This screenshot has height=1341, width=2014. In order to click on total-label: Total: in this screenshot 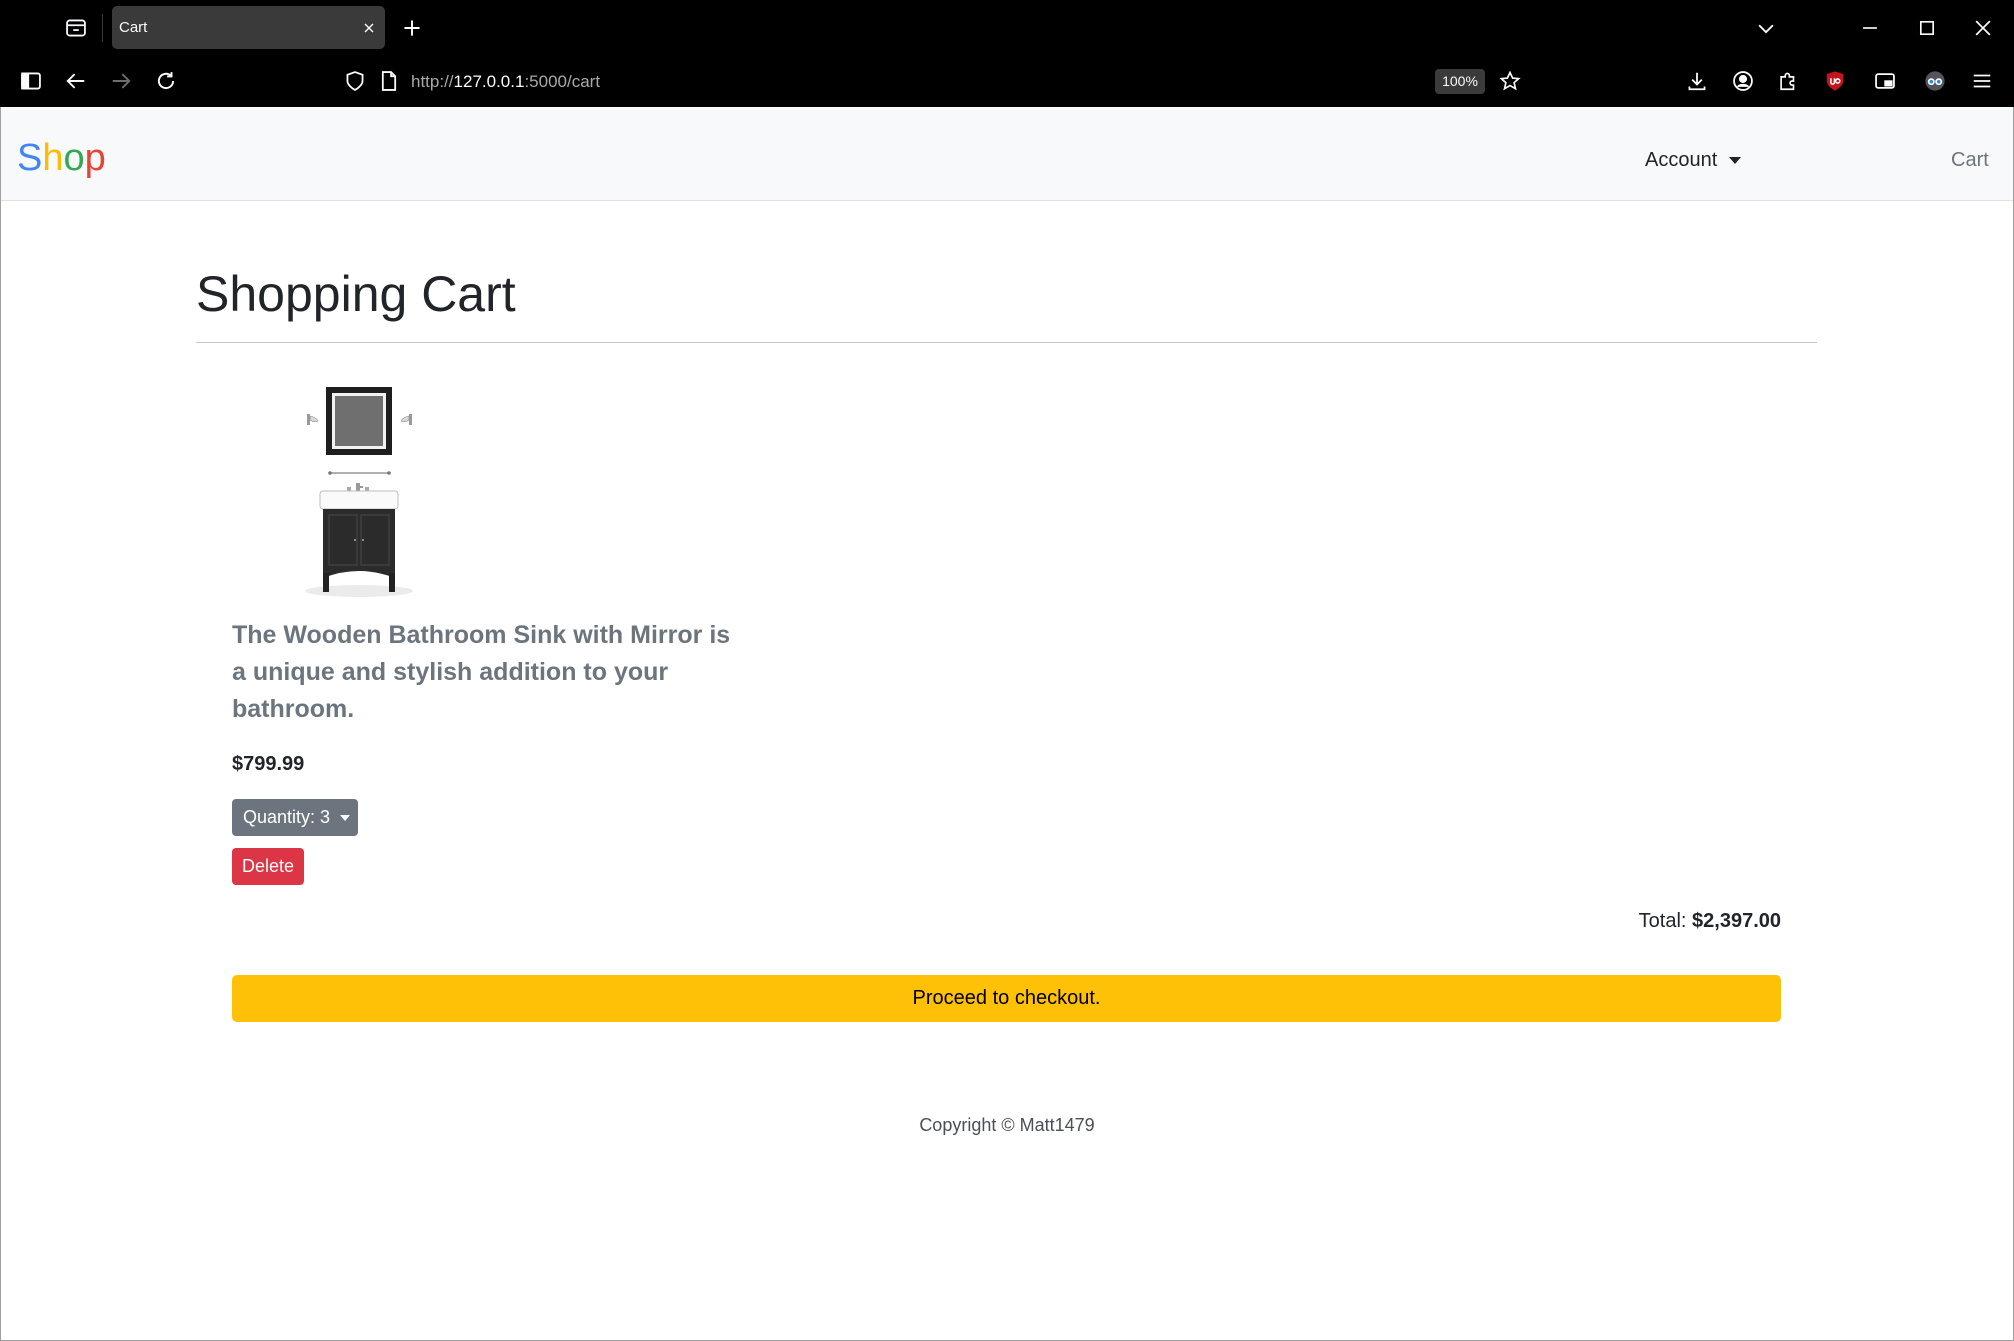, I will do `click(1662, 921)`.